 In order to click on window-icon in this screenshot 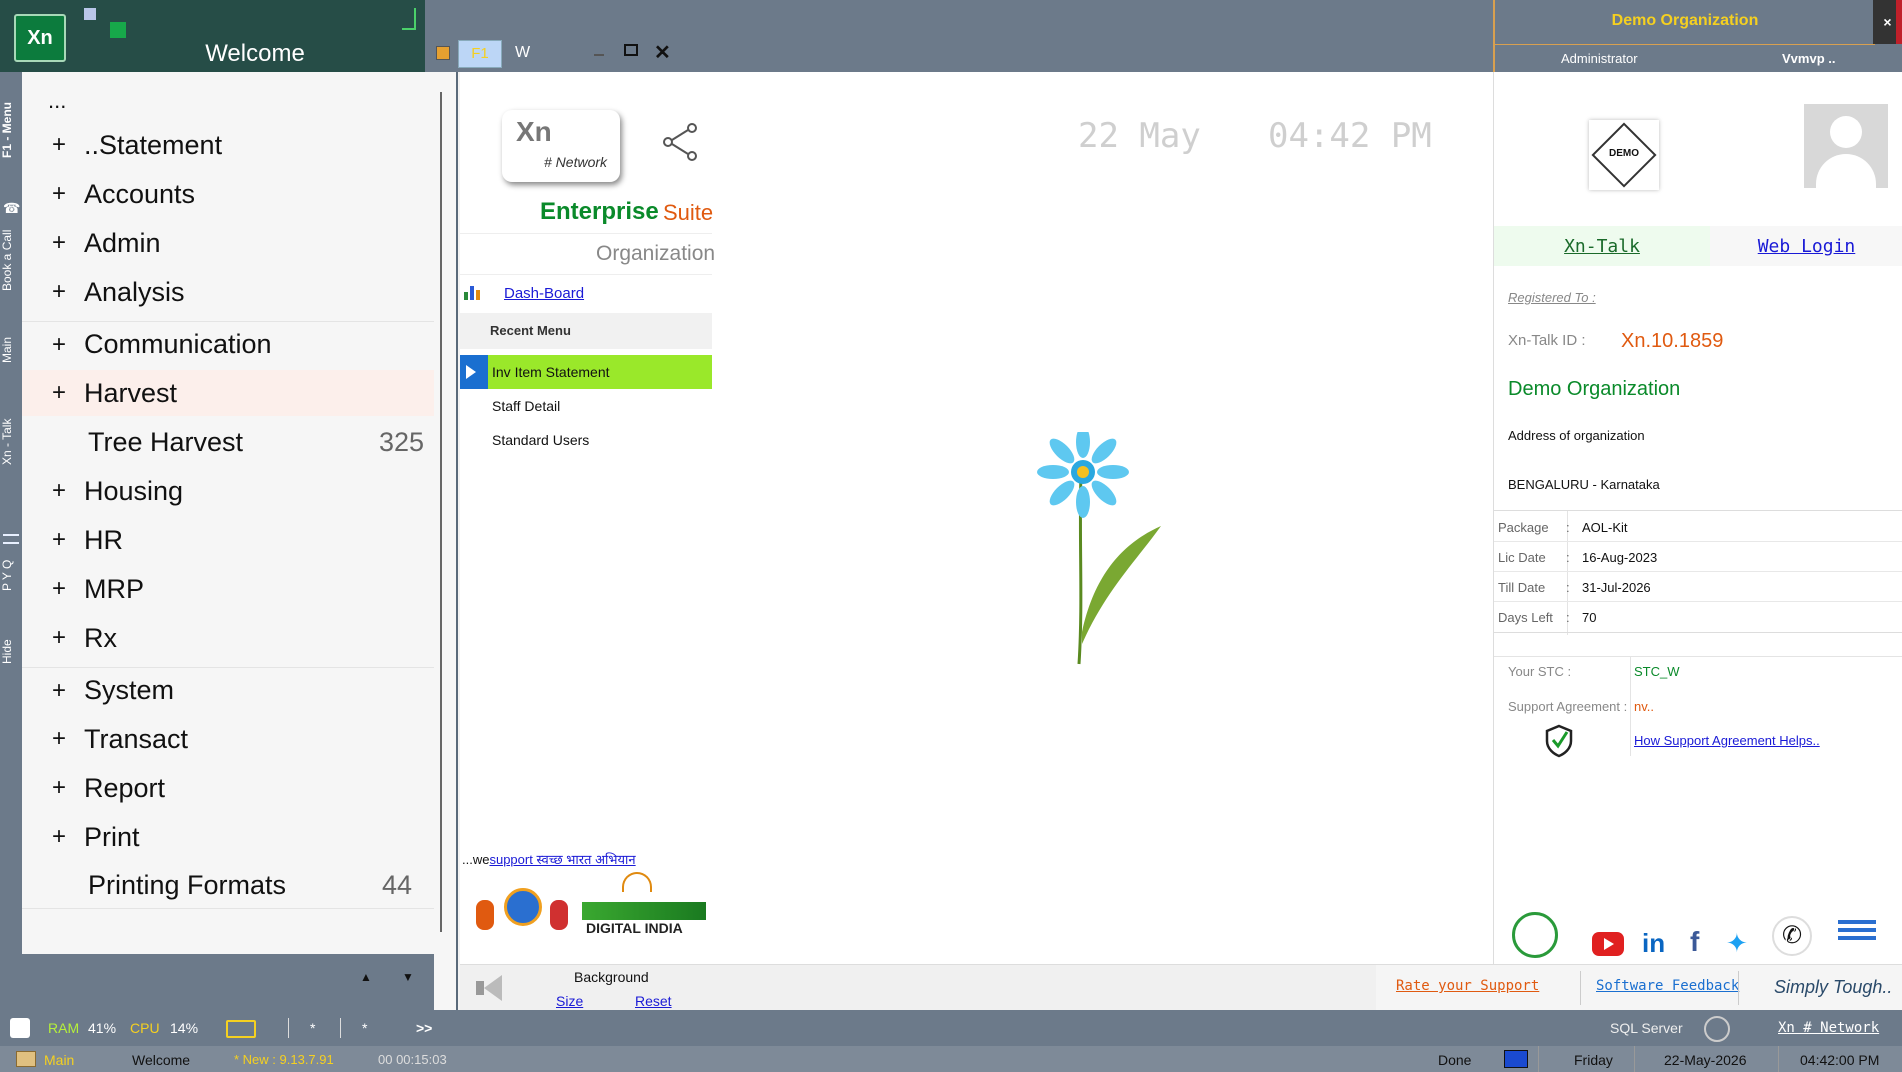, I will do `click(90, 14)`.